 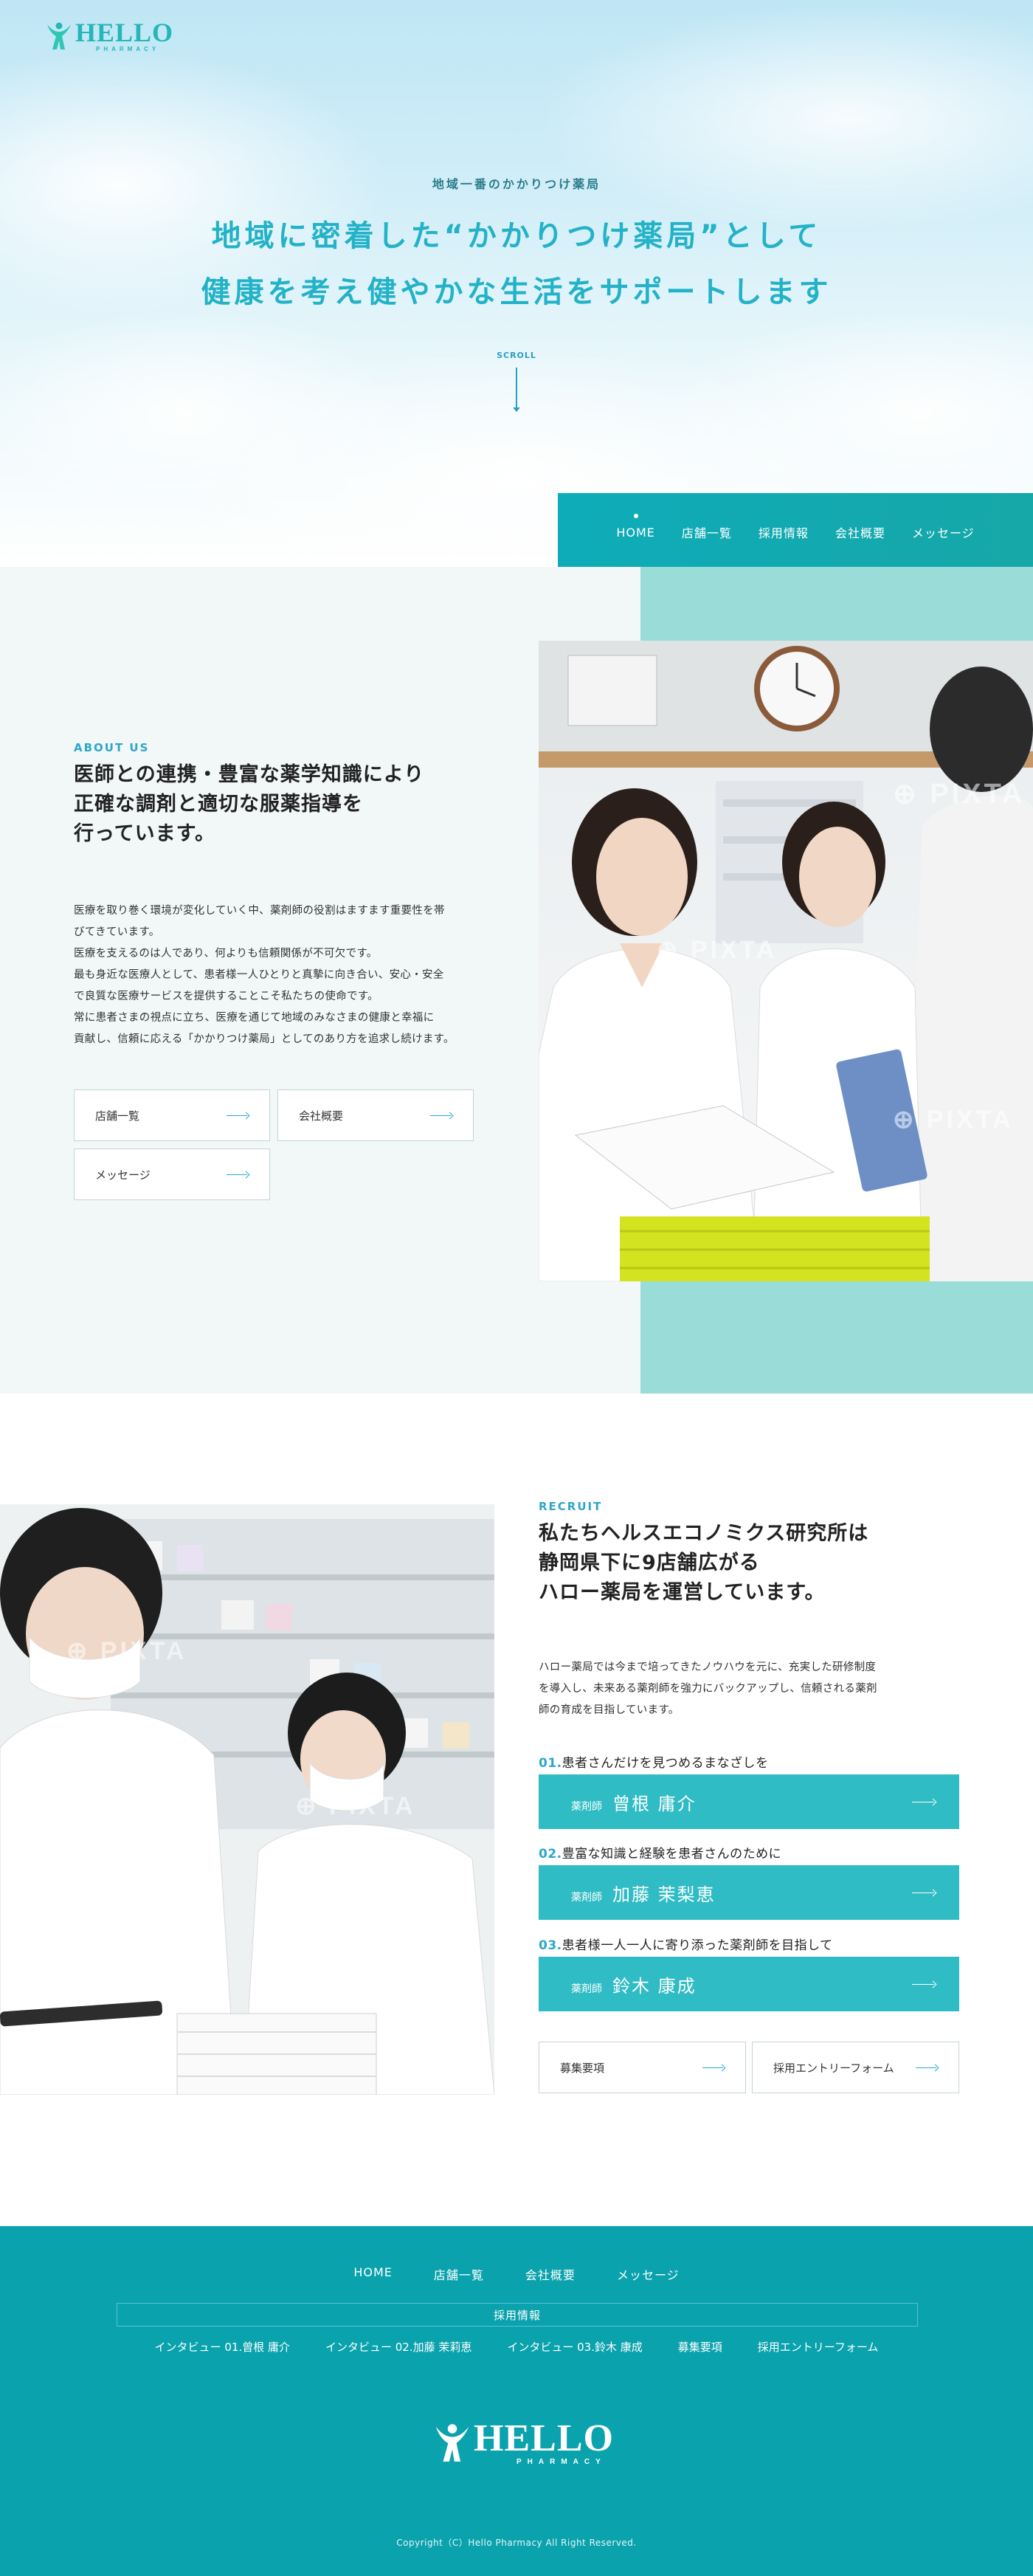 I want to click on recruit-heading-line1: 私たちヘルスエコノミクス研究所は, so click(x=704, y=1534).